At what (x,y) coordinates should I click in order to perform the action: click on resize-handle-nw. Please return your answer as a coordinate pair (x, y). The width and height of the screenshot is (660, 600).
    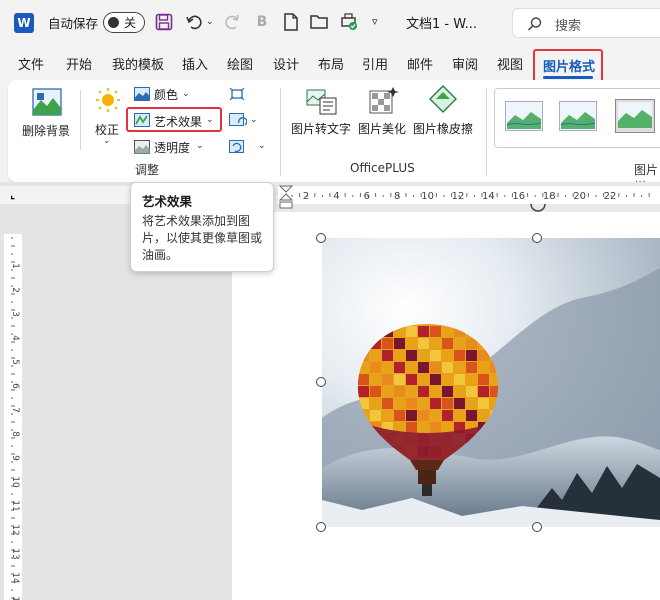
    Looking at the image, I should click on (321, 238).